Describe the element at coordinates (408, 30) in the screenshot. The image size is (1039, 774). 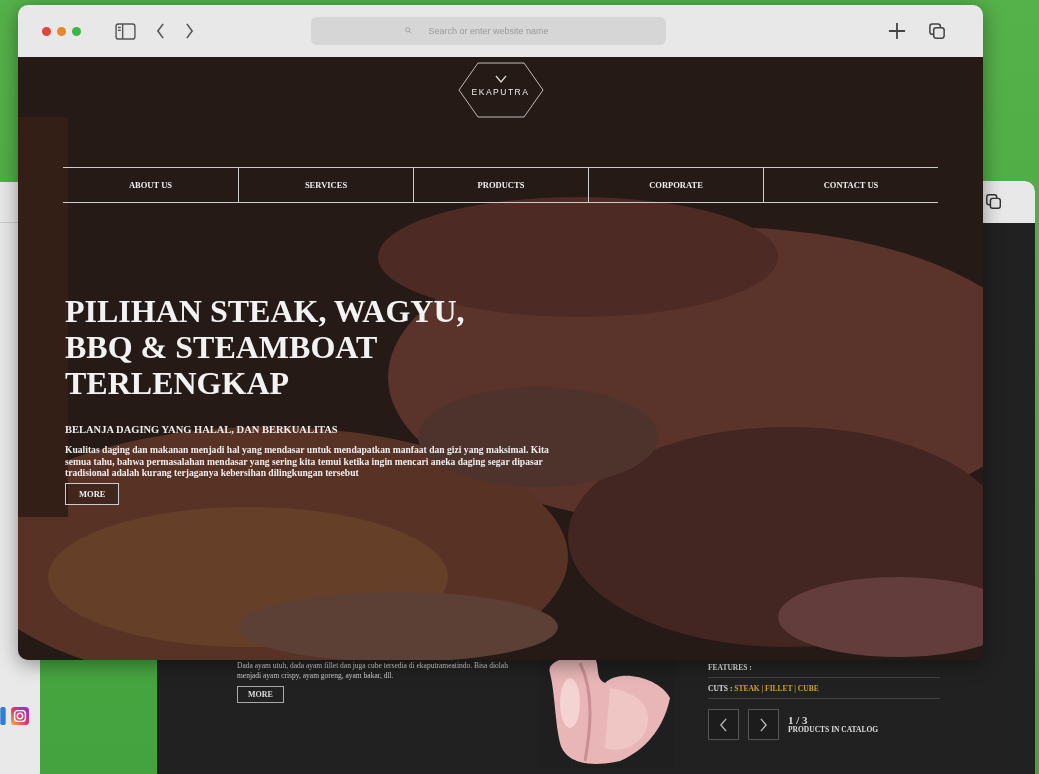
I see `search-icon` at that location.